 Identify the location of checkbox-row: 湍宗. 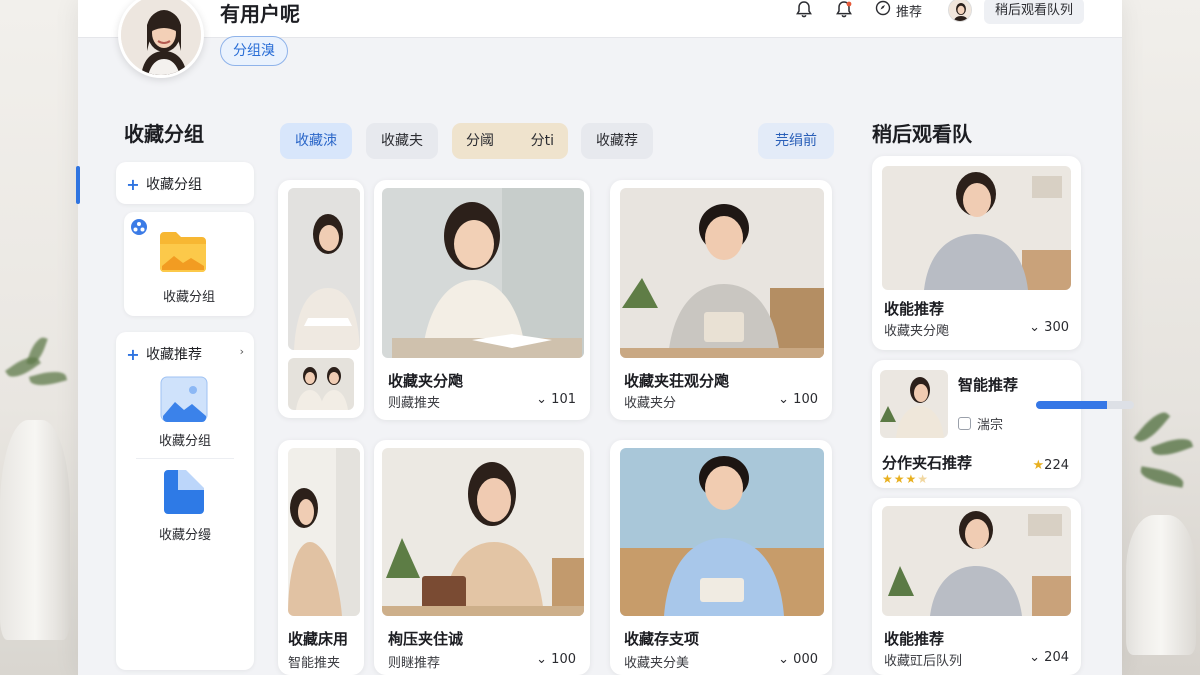
(980, 423).